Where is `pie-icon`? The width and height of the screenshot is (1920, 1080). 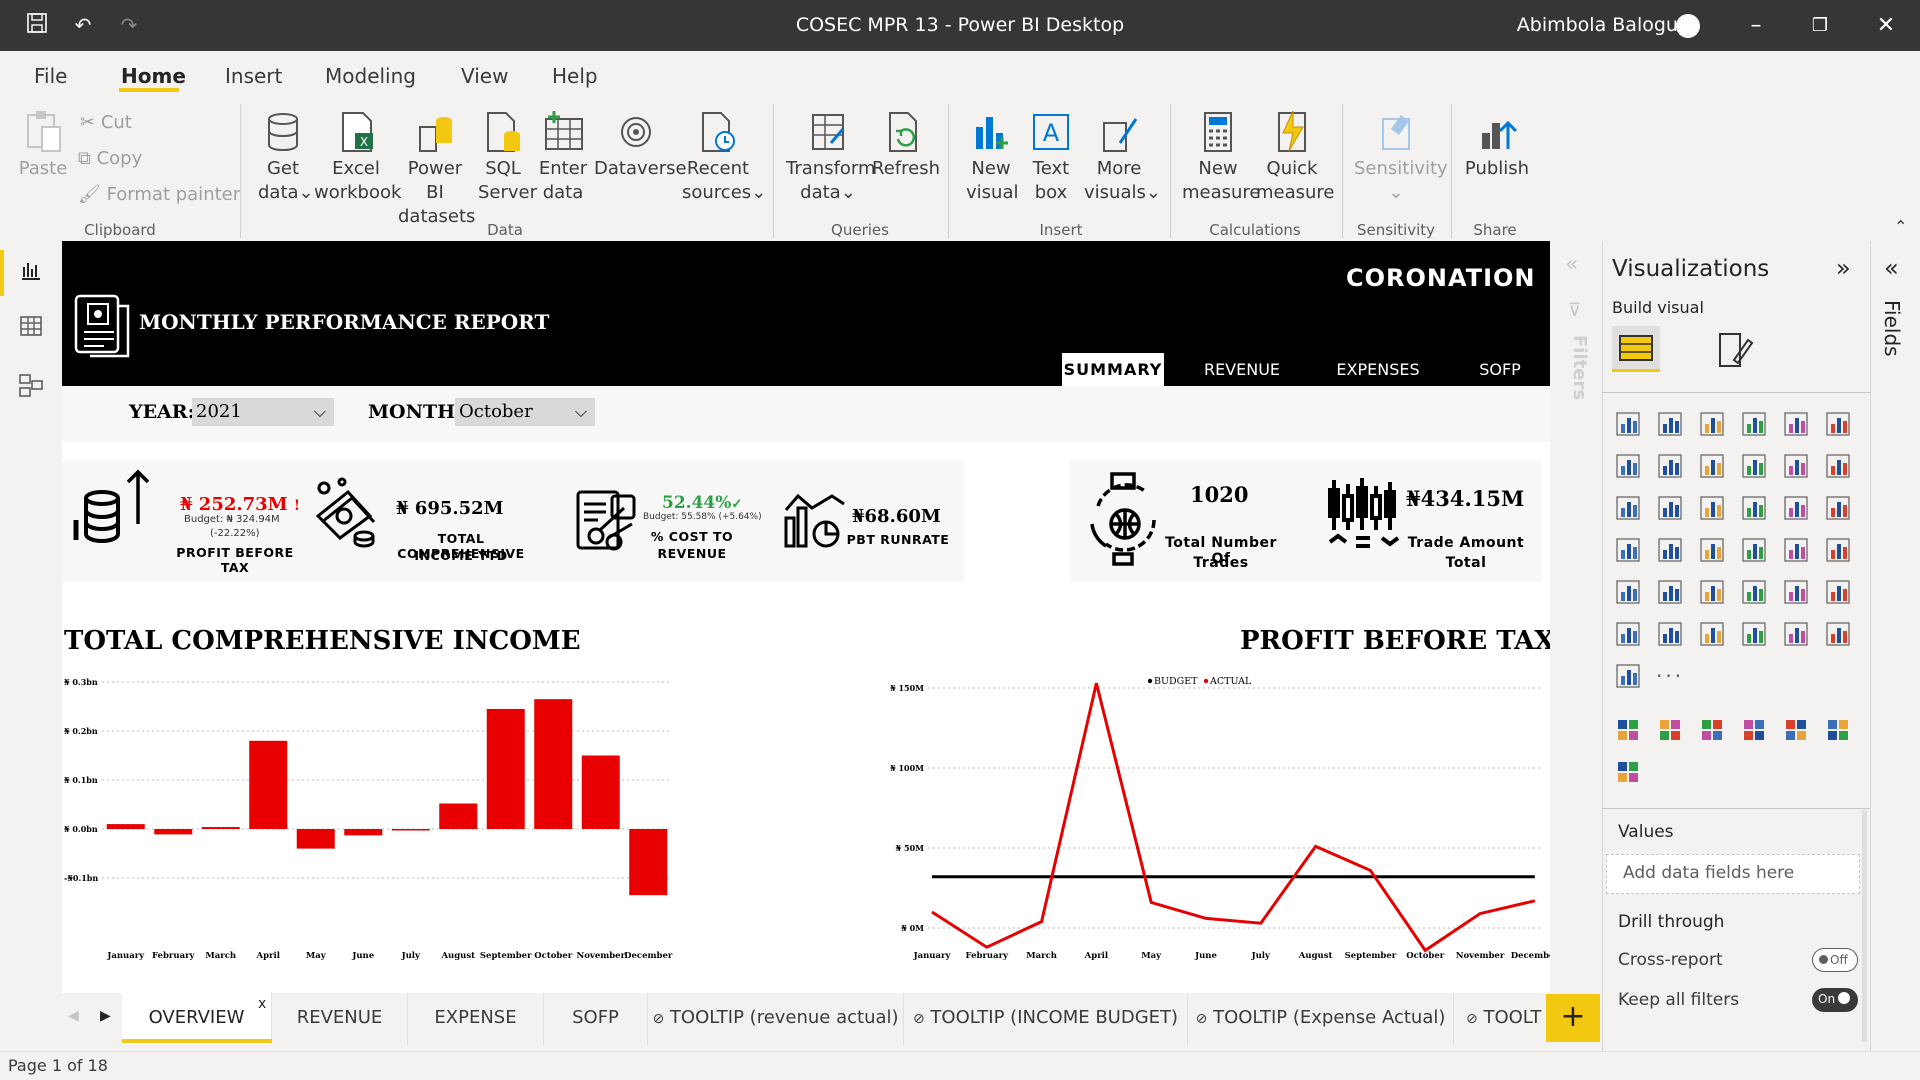 pie-icon is located at coordinates (1755, 509).